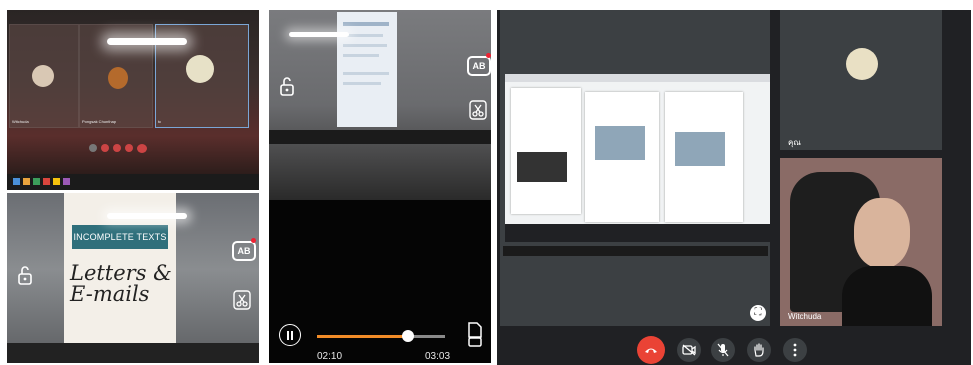 The image size is (973, 365). What do you see at coordinates (794, 142) in the screenshot?
I see `participant-name: คุณ` at bounding box center [794, 142].